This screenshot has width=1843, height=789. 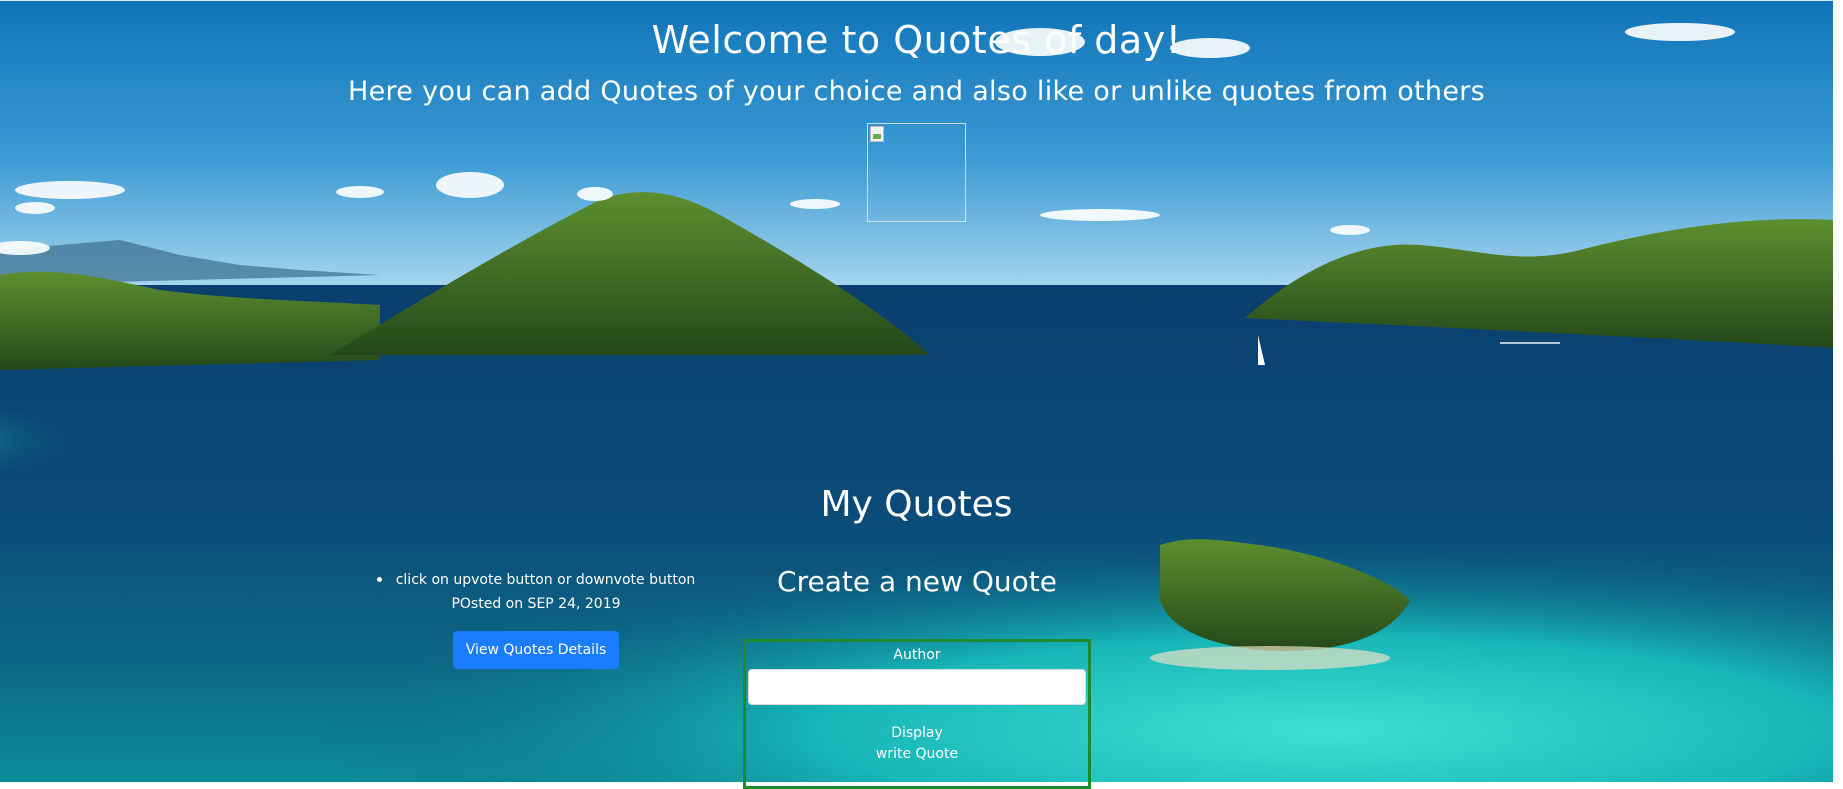 I want to click on page-title: Welcome to Quotes of day!, so click(x=916, y=40).